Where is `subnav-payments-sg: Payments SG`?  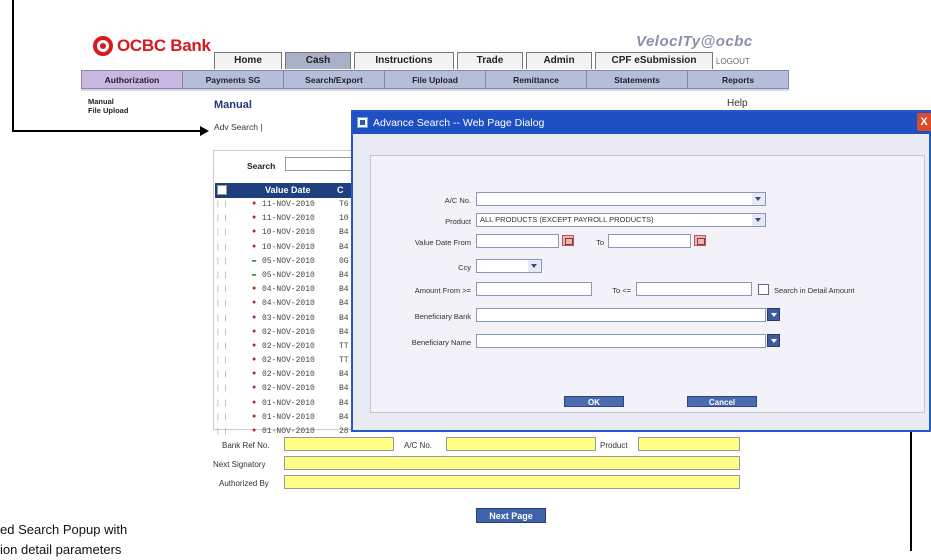
subnav-payments-sg: Payments SG is located at coordinates (233, 79).